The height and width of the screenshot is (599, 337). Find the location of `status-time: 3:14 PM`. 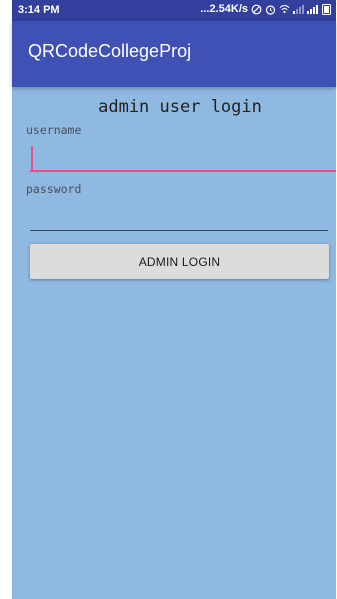

status-time: 3:14 PM is located at coordinates (39, 10).